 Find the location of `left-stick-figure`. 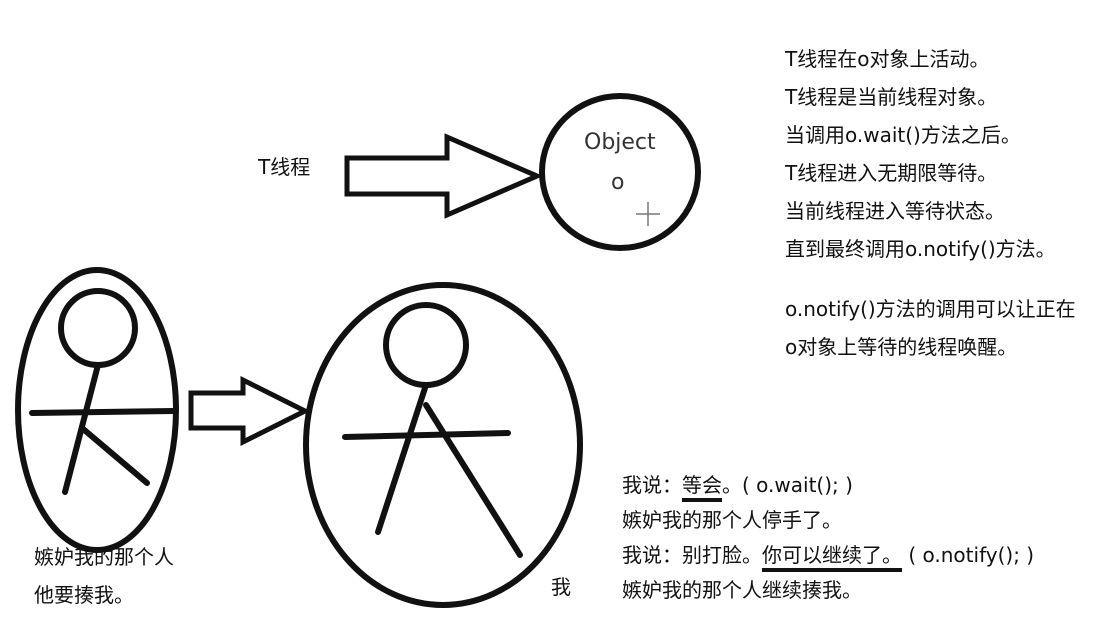

left-stick-figure is located at coordinates (103, 391).